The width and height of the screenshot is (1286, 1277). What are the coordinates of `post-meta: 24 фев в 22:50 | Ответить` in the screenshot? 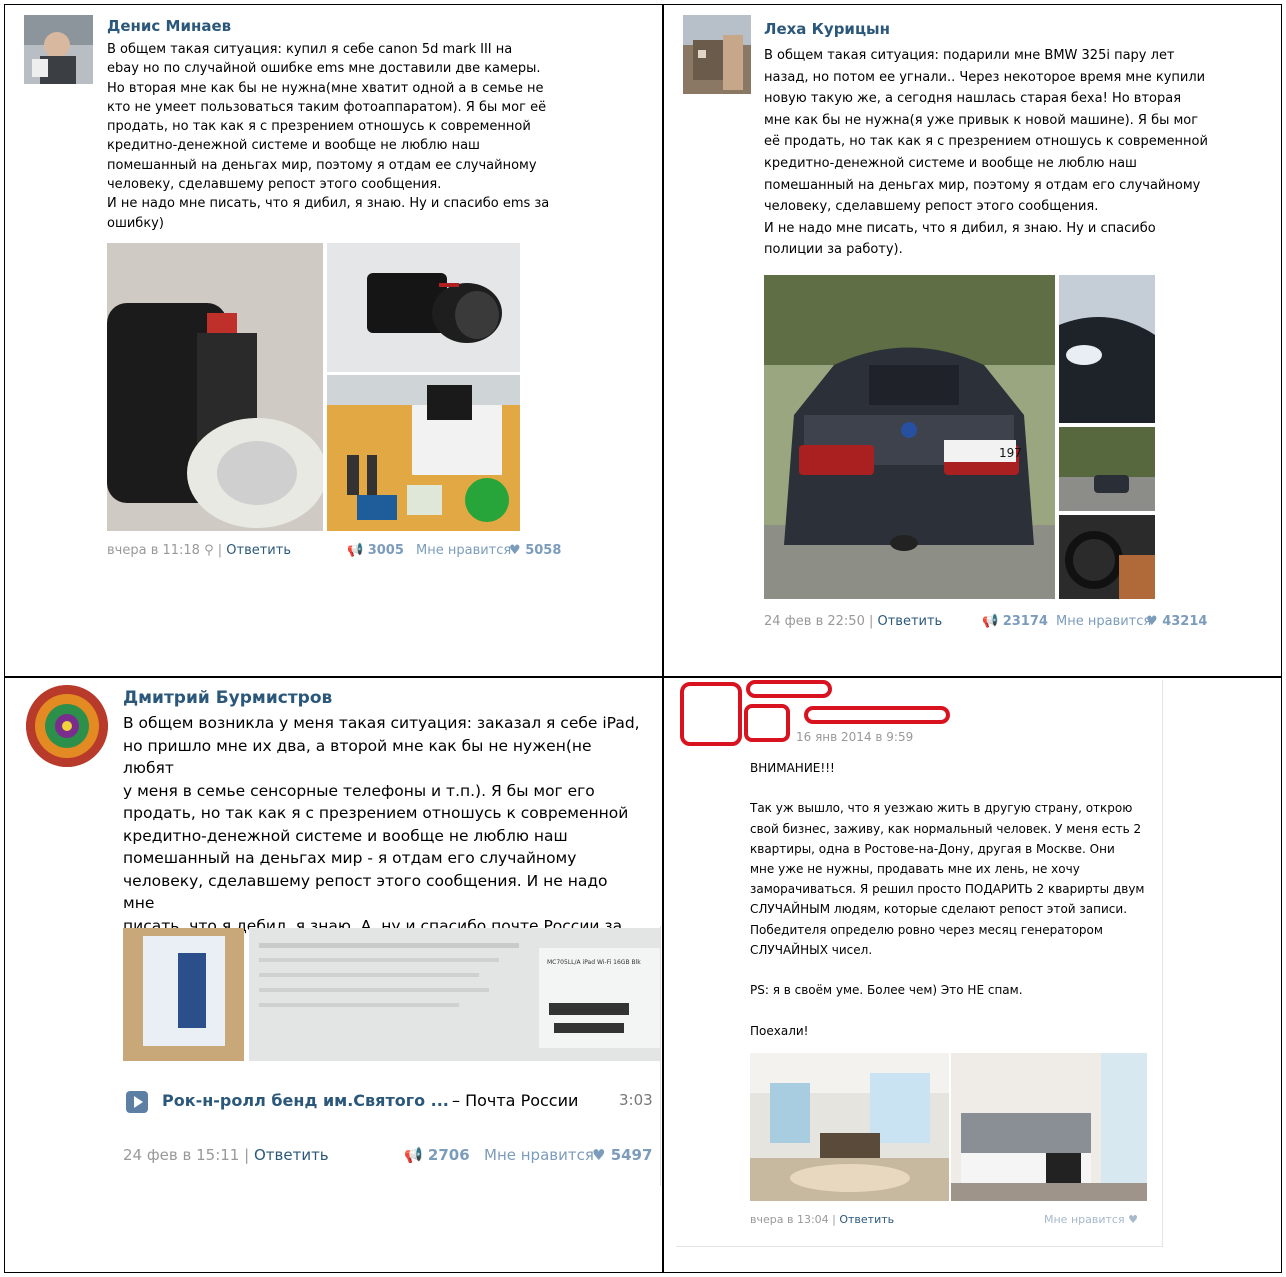 It's located at (853, 621).